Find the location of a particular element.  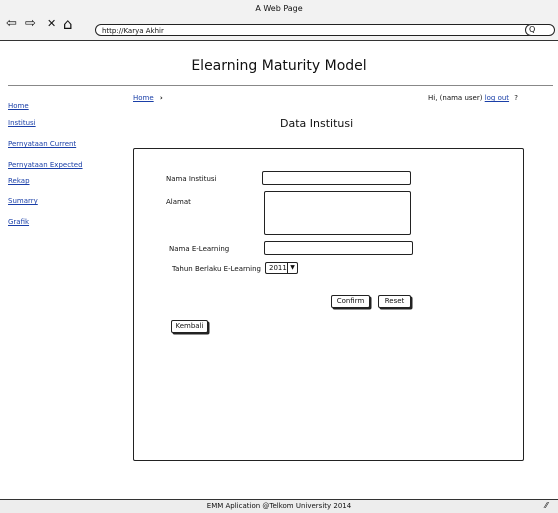

nama-institusi-input is located at coordinates (336, 178).